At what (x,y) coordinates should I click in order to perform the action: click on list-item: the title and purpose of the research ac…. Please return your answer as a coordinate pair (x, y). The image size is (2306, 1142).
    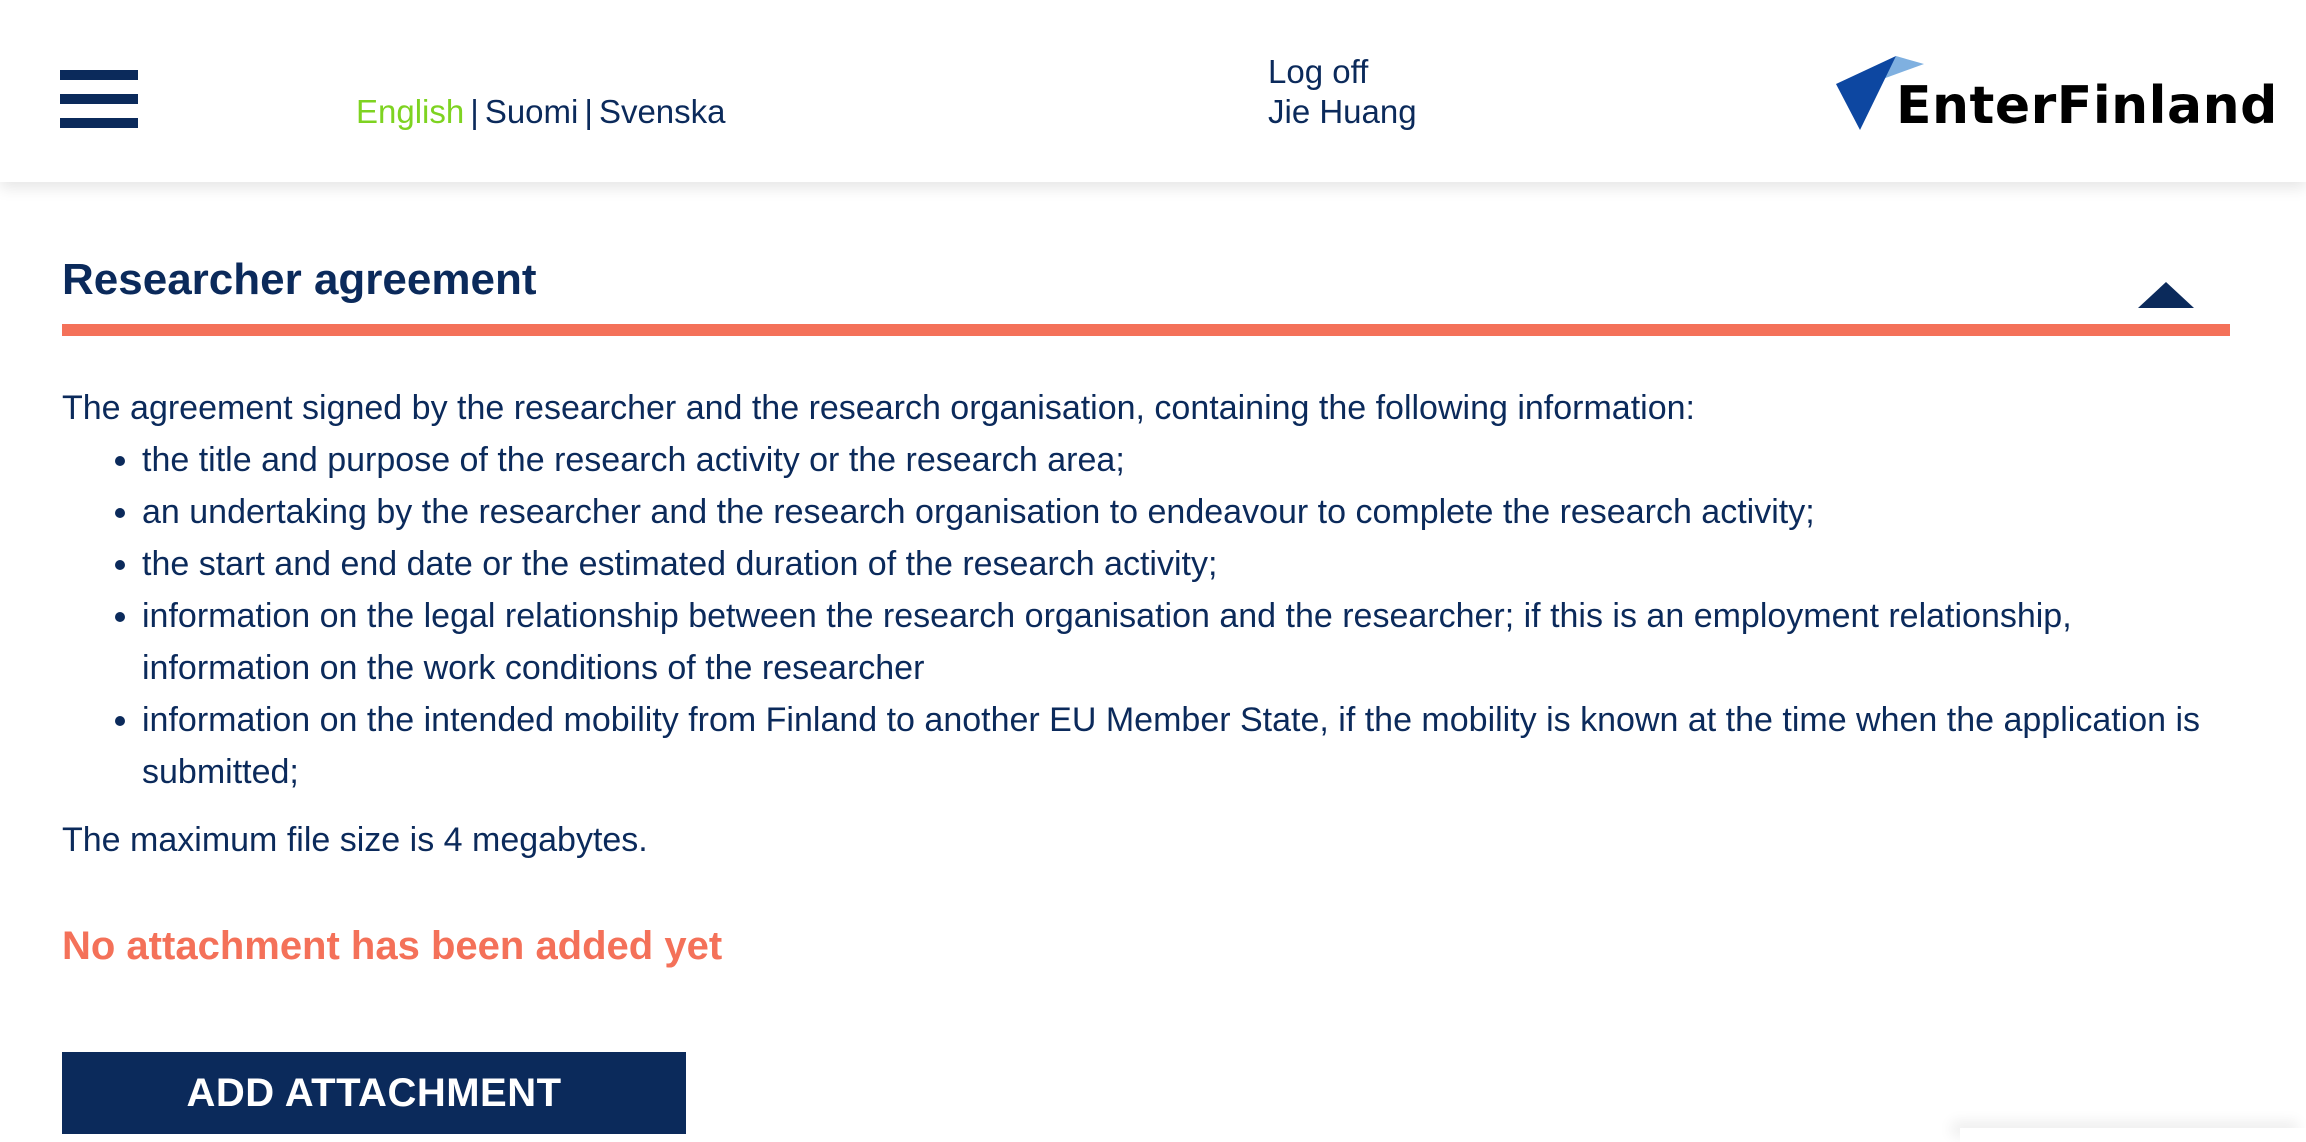
    Looking at the image, I should click on (1187, 460).